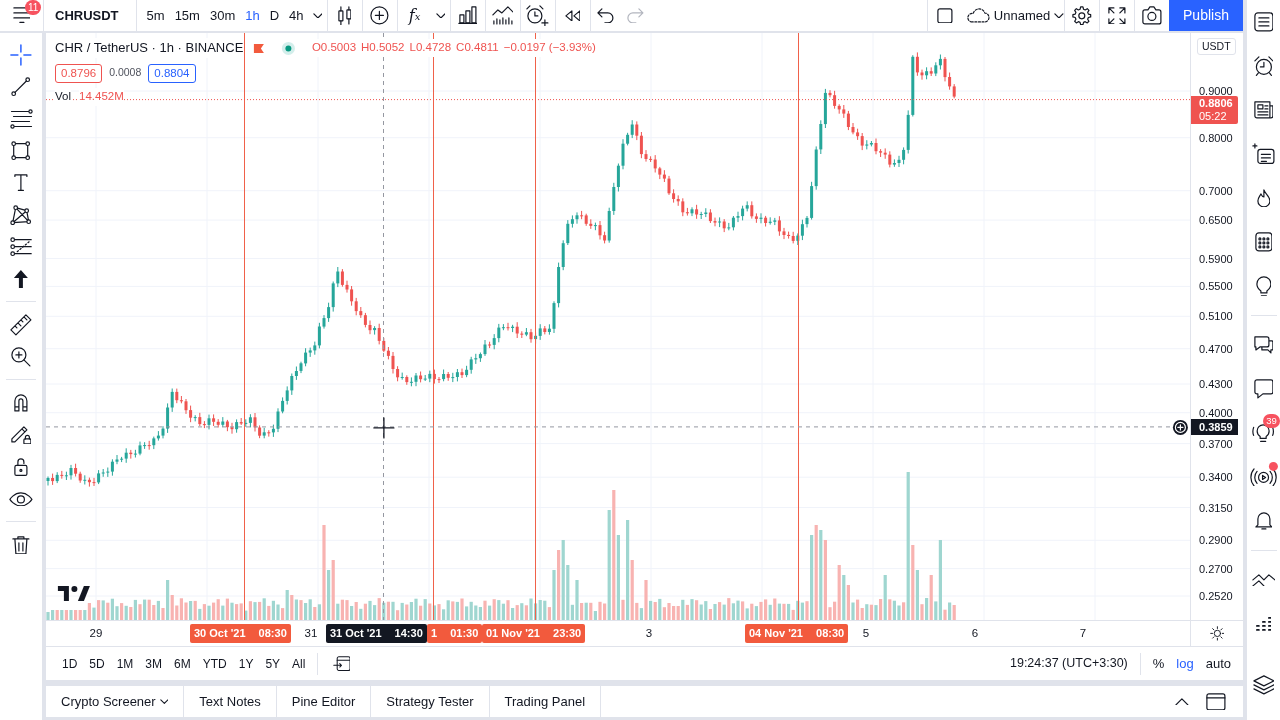 This screenshot has height=720, width=1280. I want to click on clock-time: 19:24:37 (UTC+3:30), so click(1069, 663).